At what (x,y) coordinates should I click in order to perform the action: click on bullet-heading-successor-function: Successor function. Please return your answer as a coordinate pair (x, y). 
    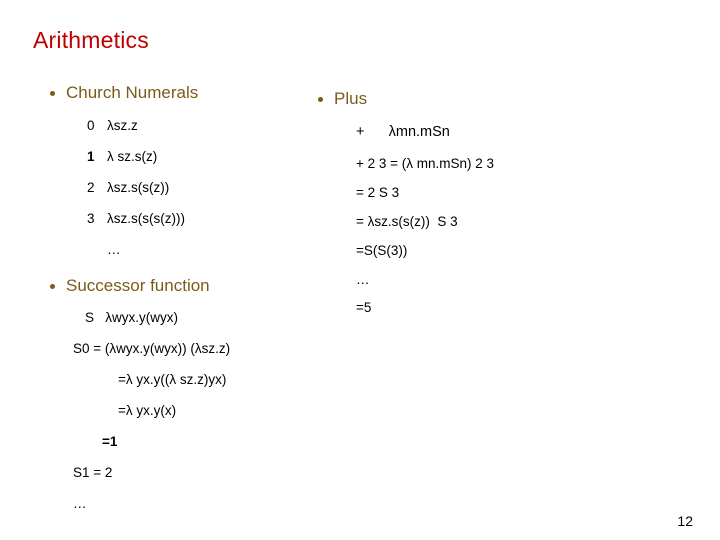
    Looking at the image, I should click on (194, 286).